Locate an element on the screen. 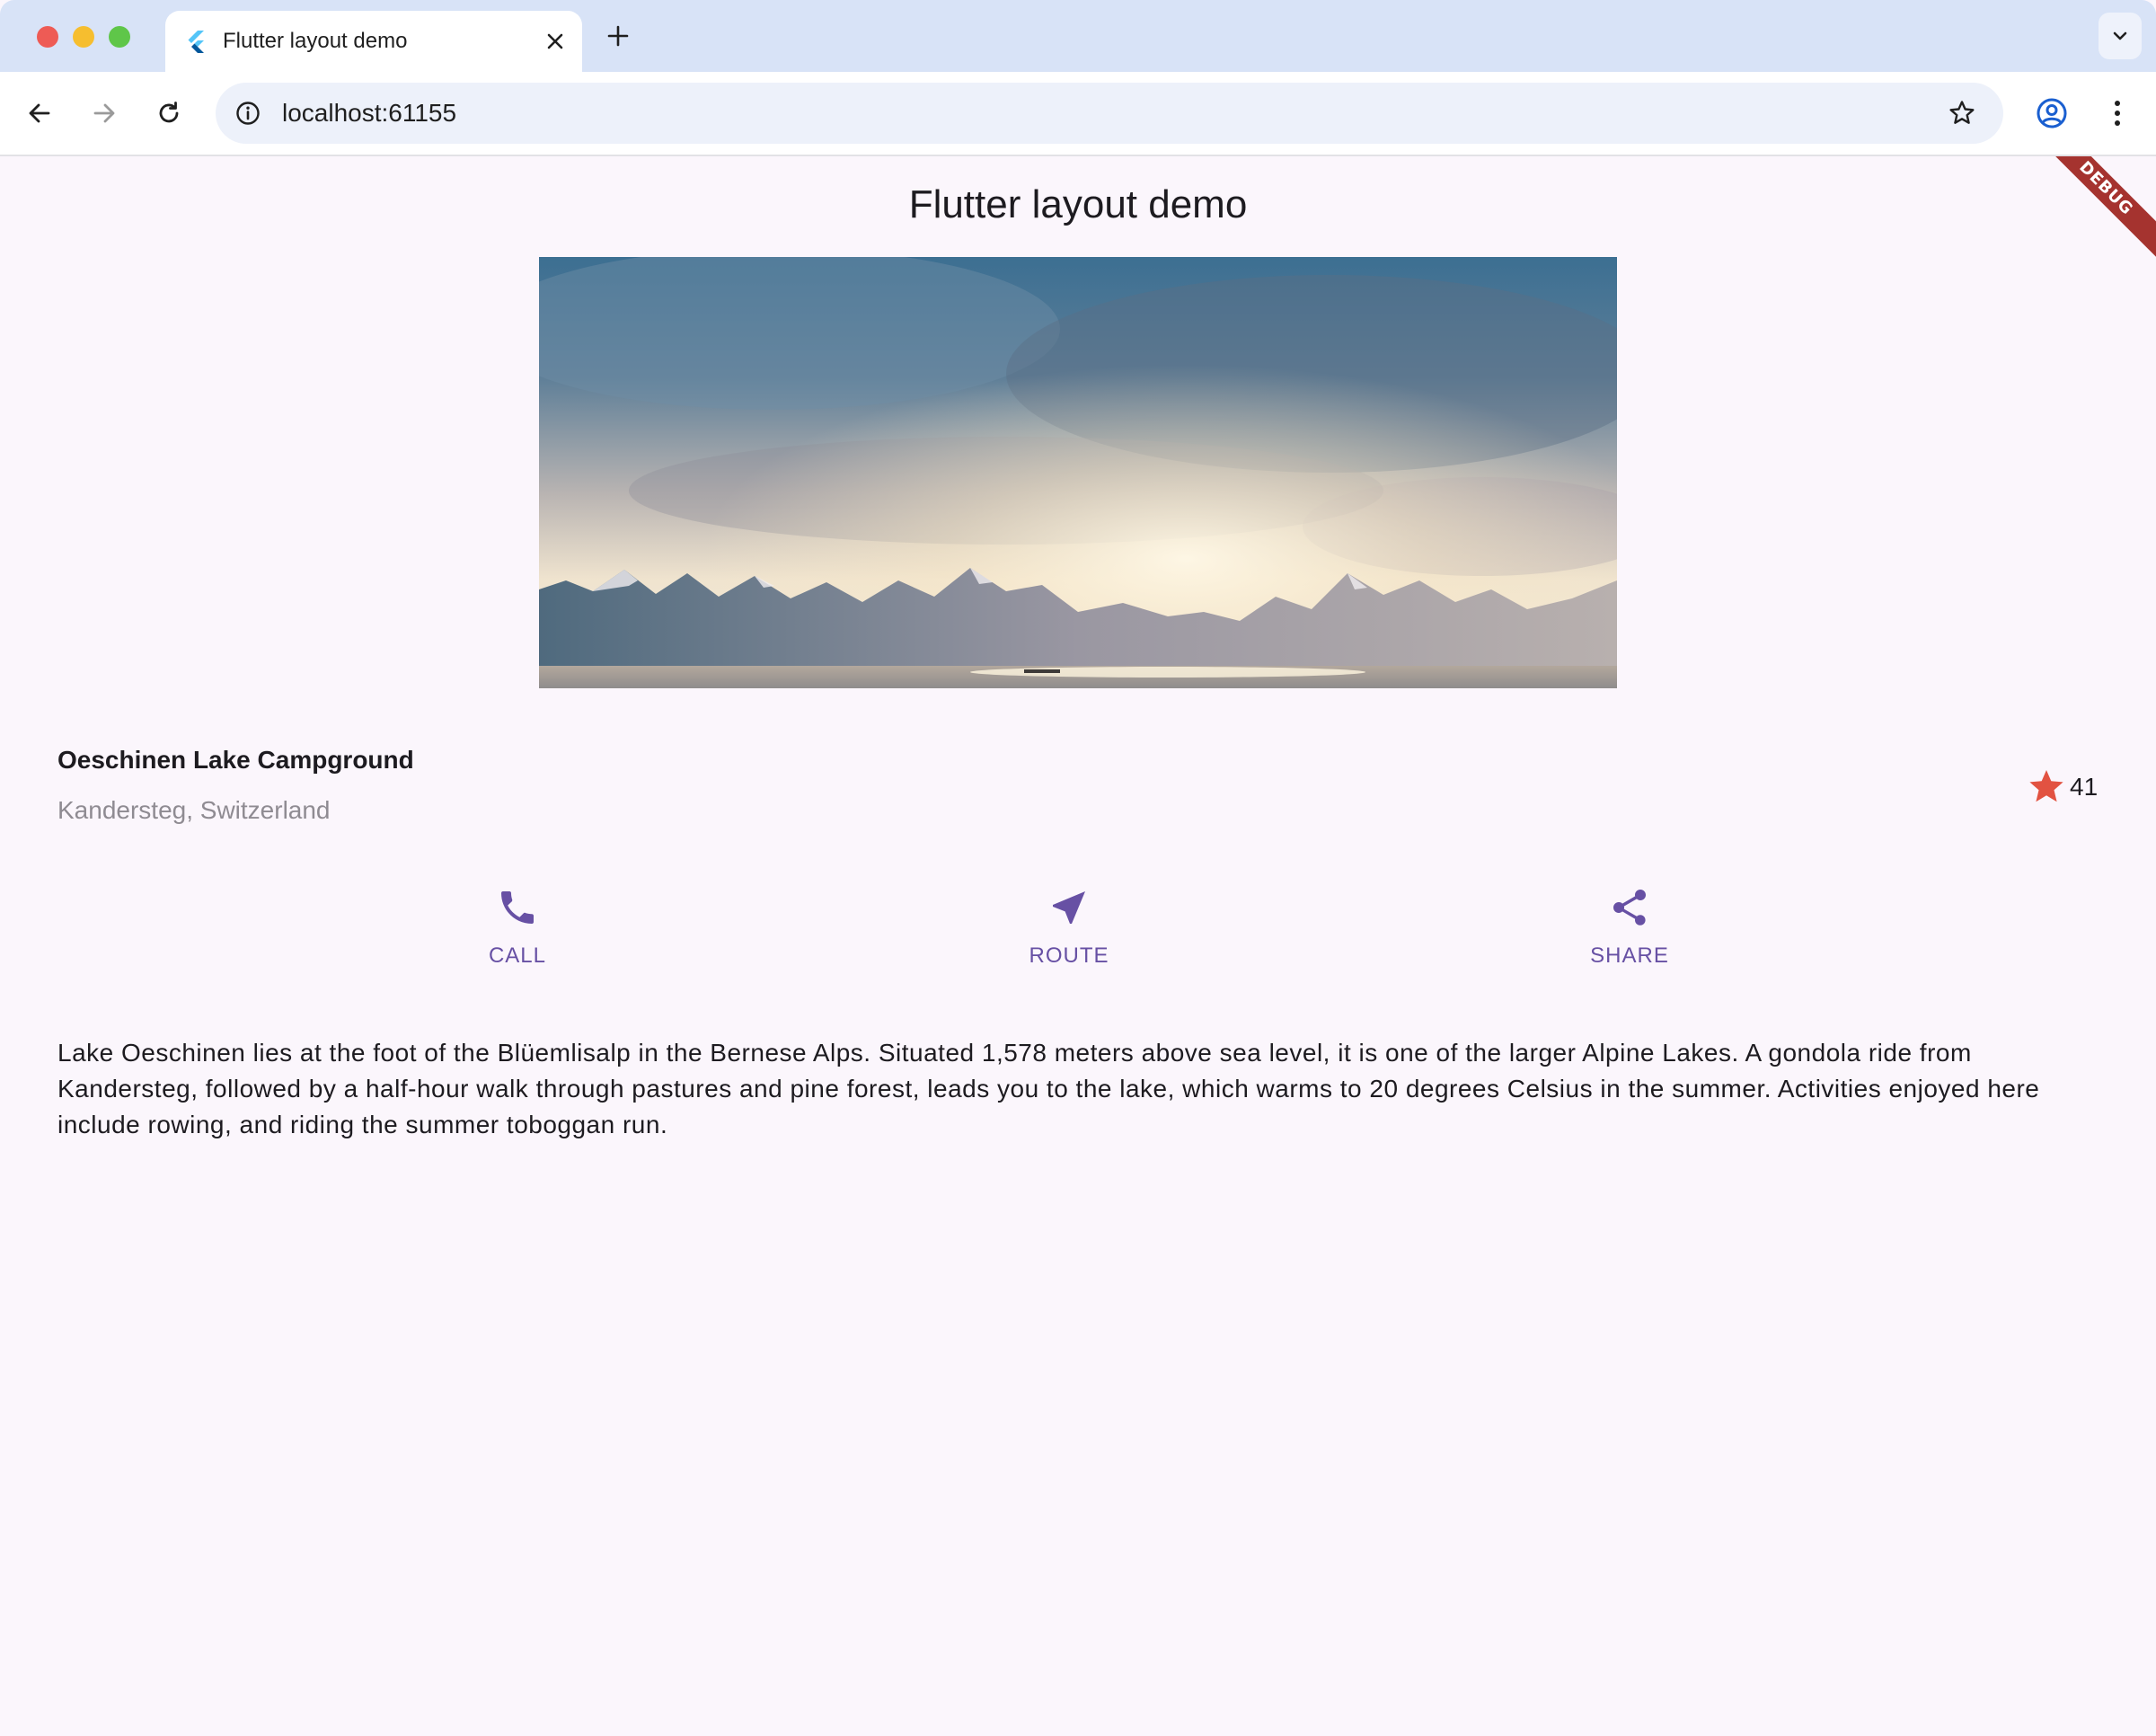  star-icon is located at coordinates (2047, 787).